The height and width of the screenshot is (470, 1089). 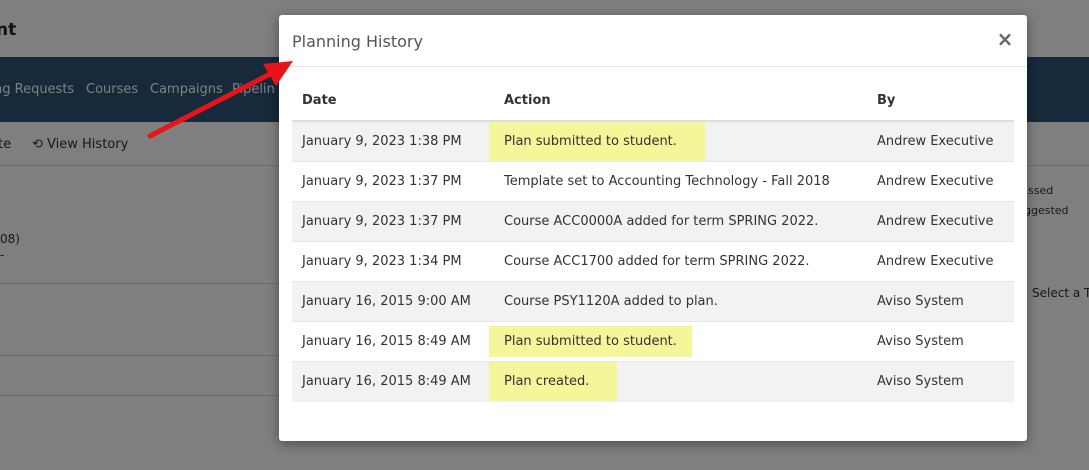 I want to click on modal-header: Planning History ×, so click(x=653, y=41).